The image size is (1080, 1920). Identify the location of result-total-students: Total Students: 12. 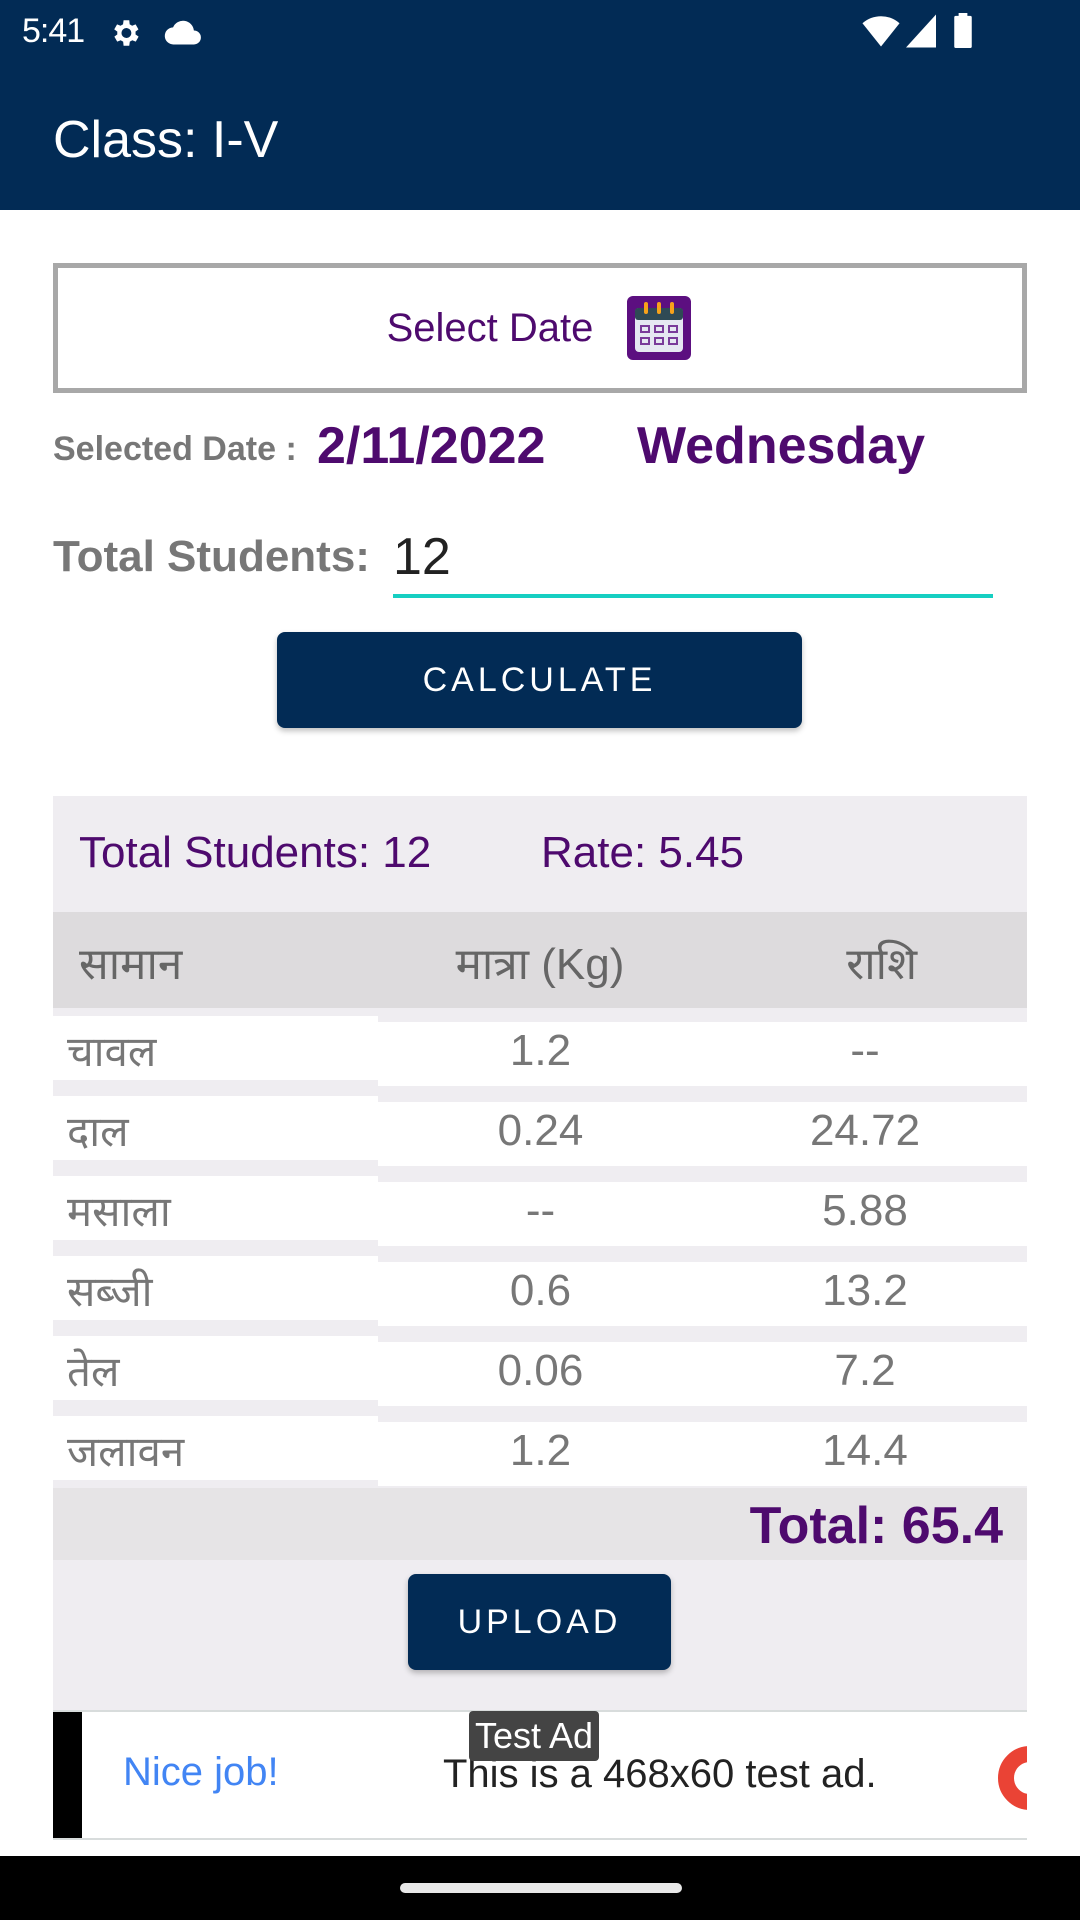
(255, 852).